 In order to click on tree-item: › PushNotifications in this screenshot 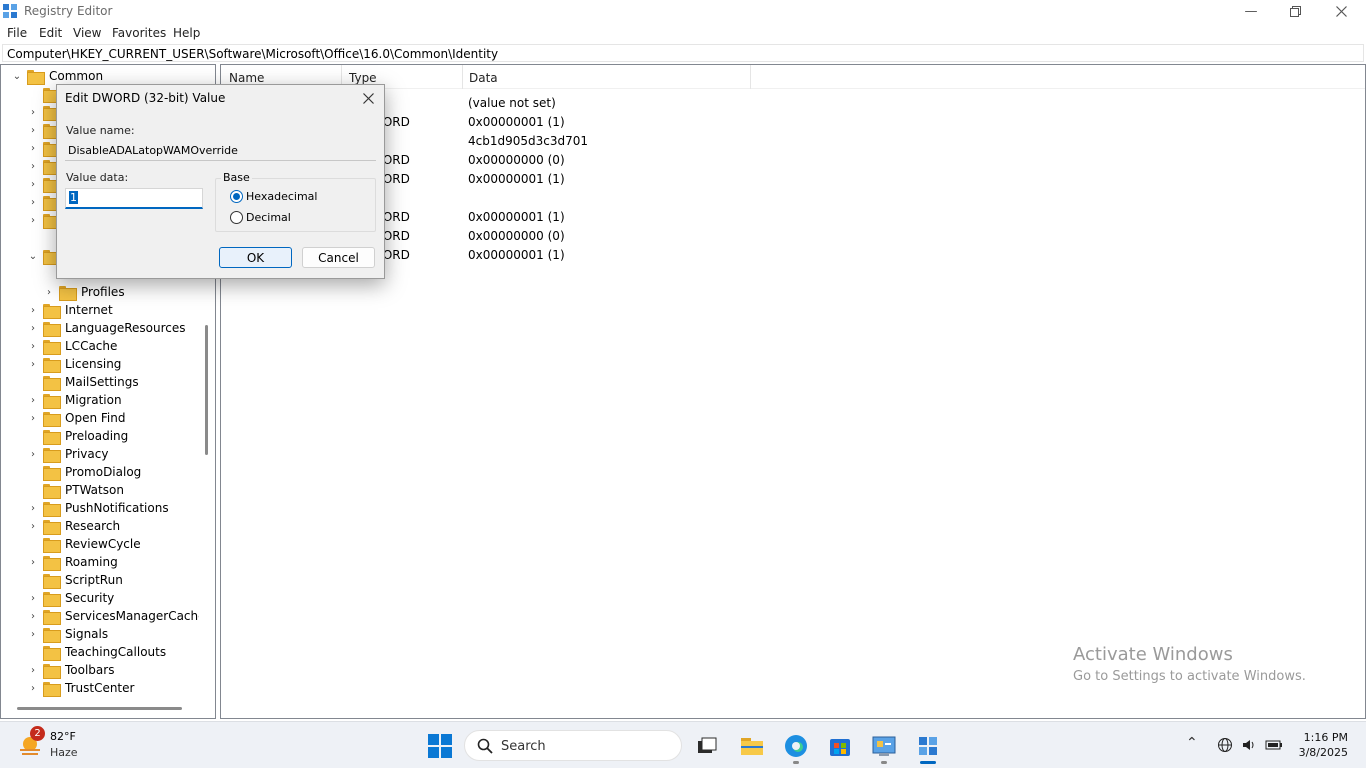, I will do `click(98, 508)`.